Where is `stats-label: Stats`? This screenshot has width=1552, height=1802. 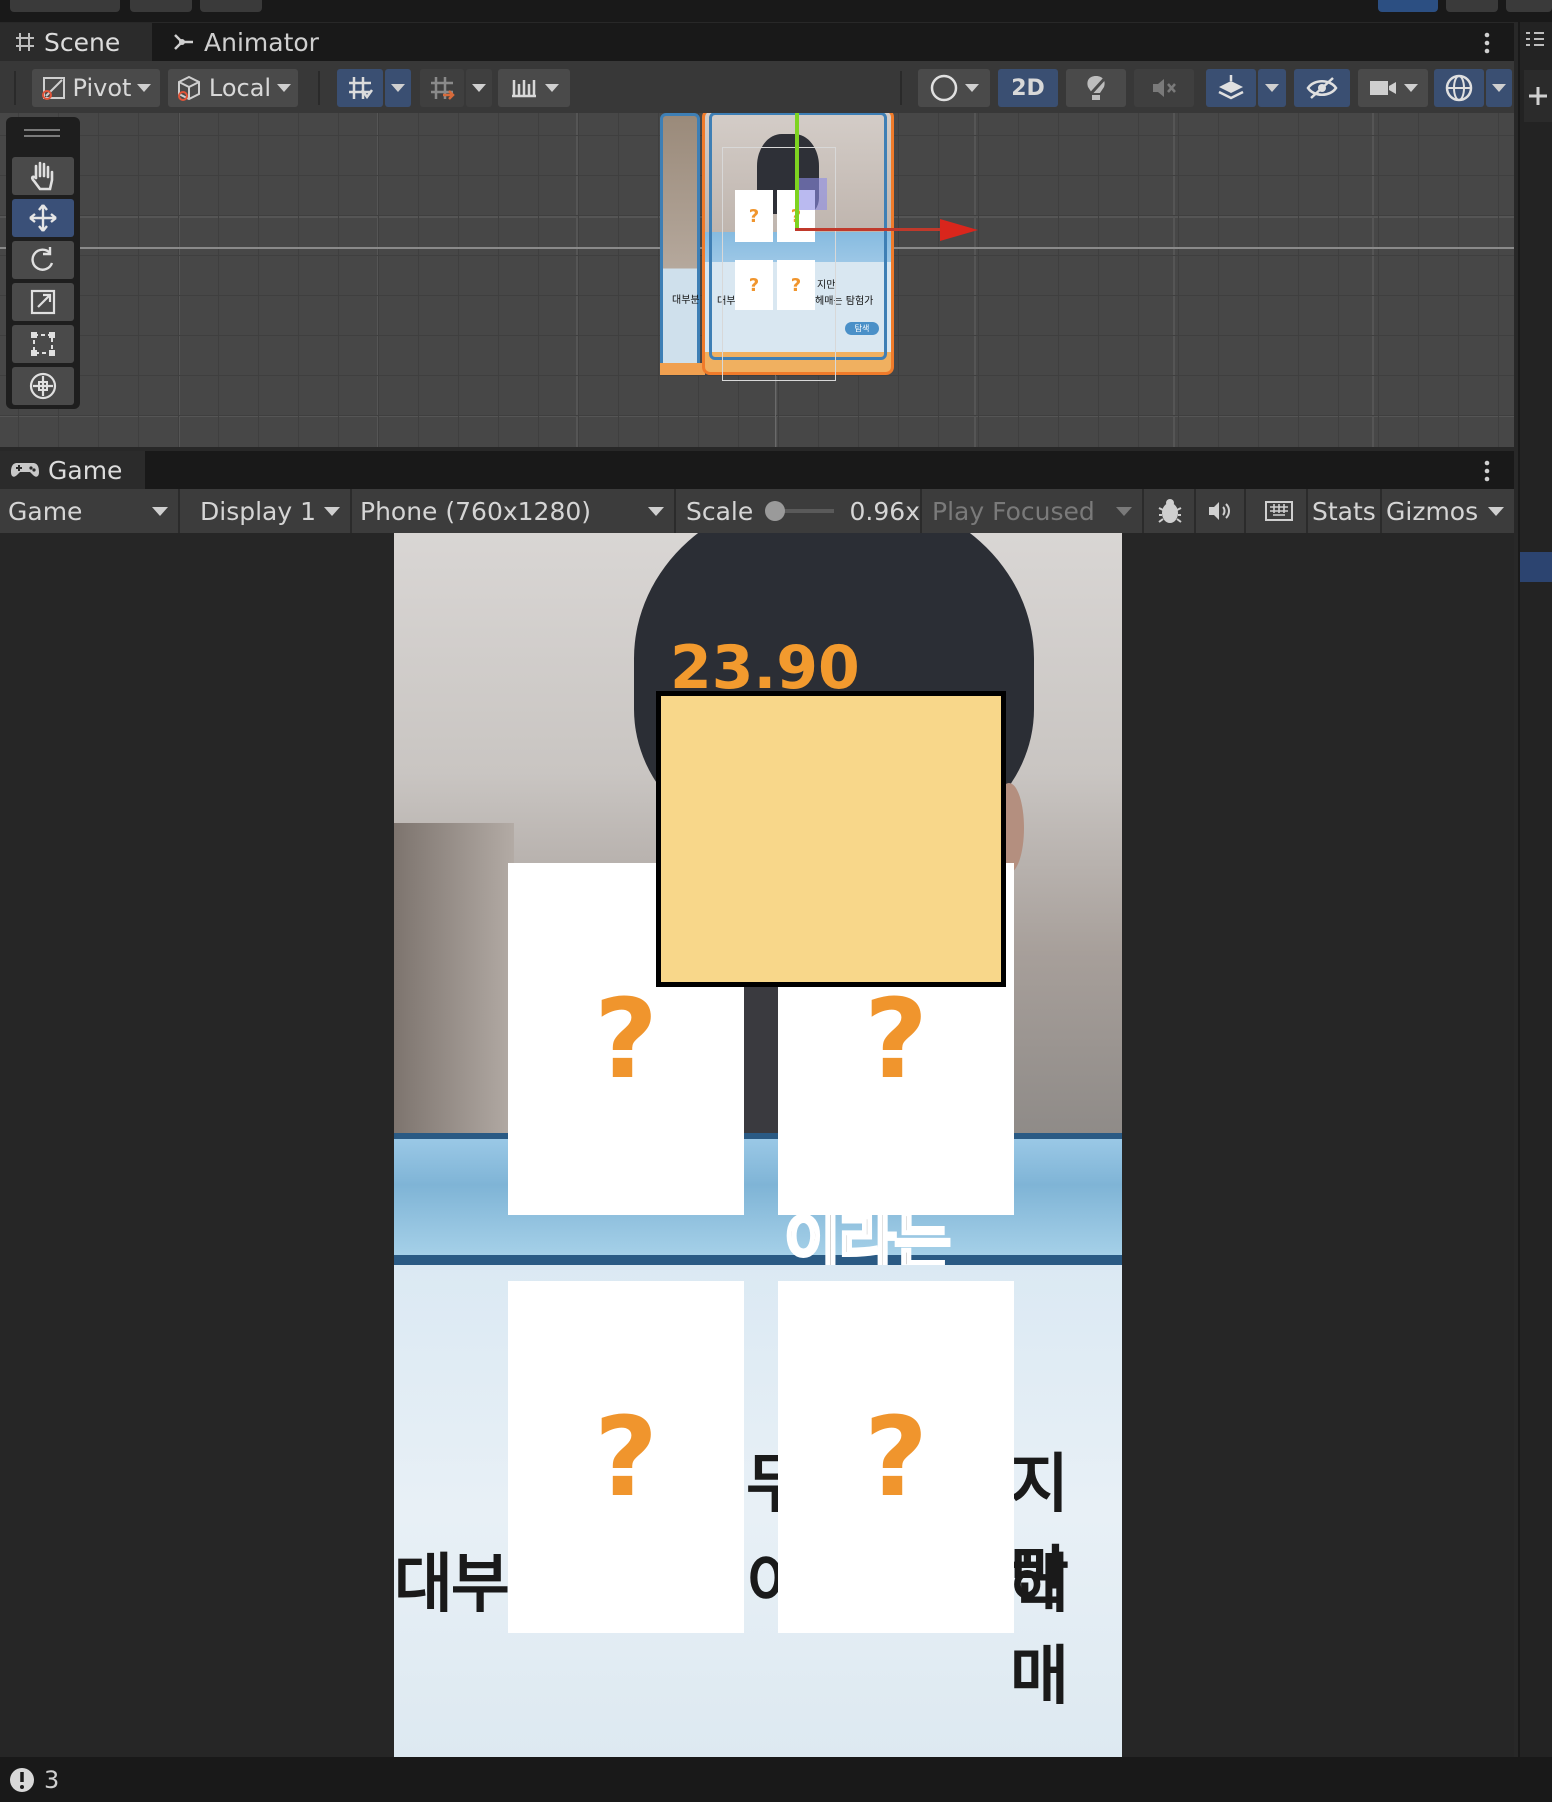
stats-label: Stats is located at coordinates (1344, 511).